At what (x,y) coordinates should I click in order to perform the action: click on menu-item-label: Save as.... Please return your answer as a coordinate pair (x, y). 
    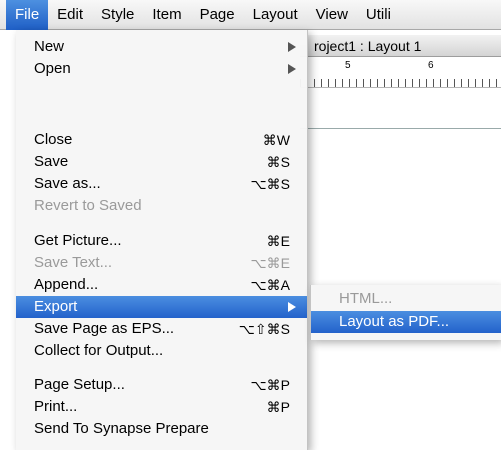
    Looking at the image, I should click on (67, 183).